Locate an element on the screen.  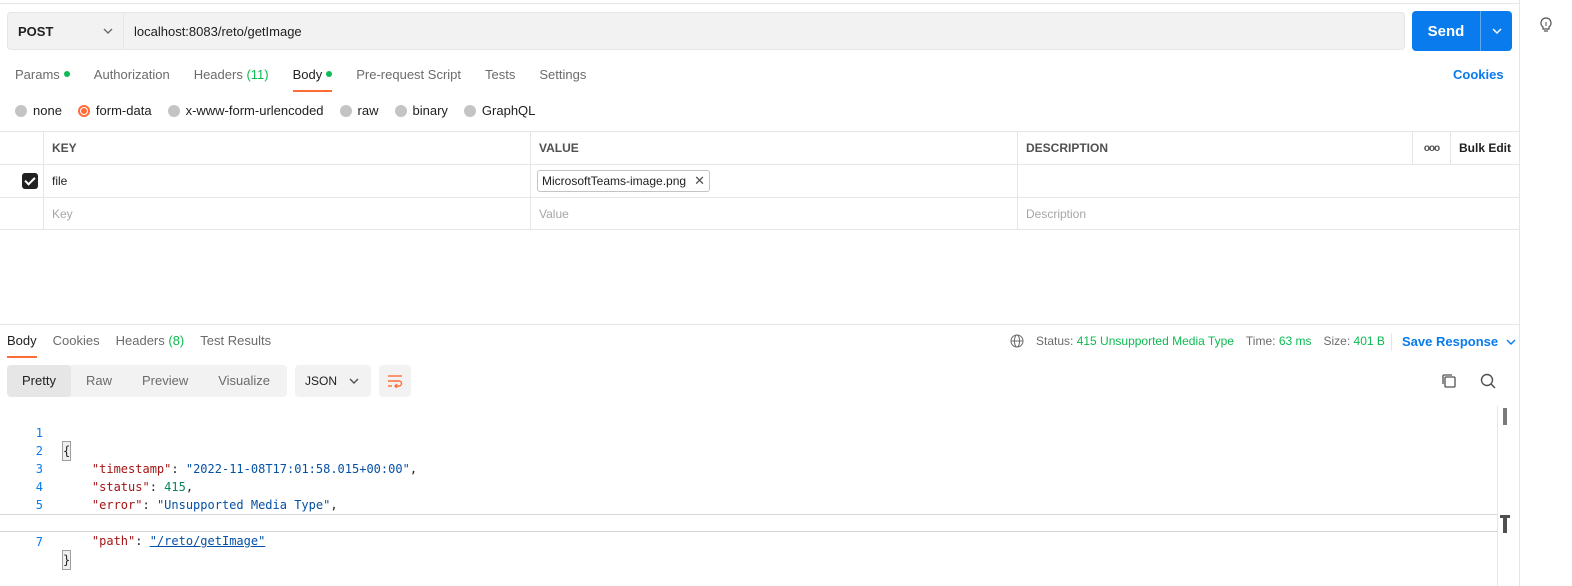
search-icon is located at coordinates (1488, 381).